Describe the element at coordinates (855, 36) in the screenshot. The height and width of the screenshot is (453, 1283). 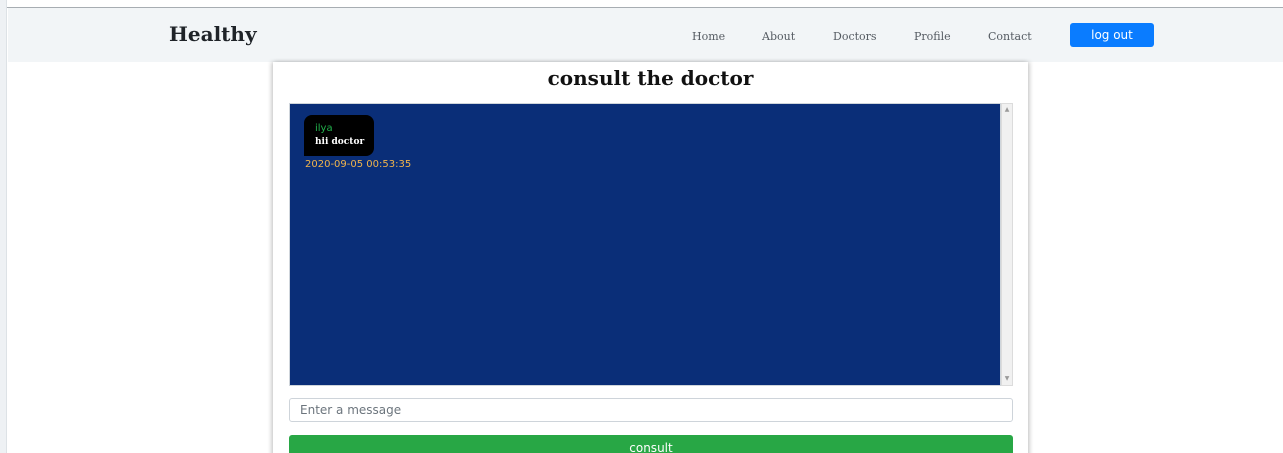
I see `nav-link-doctors: Doctors` at that location.